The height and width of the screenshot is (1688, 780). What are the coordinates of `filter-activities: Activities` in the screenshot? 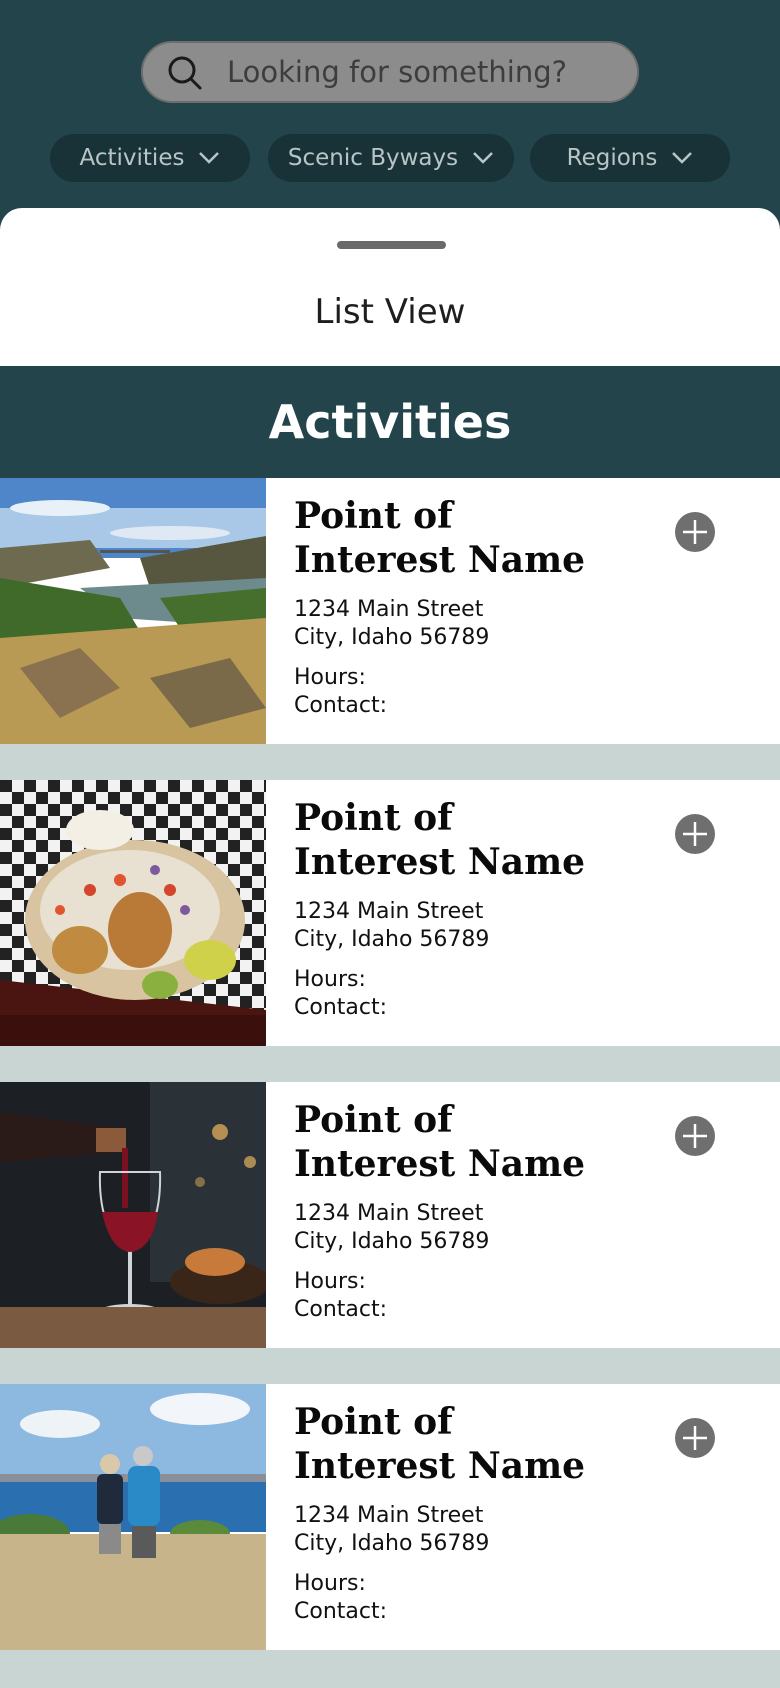 It's located at (150, 158).